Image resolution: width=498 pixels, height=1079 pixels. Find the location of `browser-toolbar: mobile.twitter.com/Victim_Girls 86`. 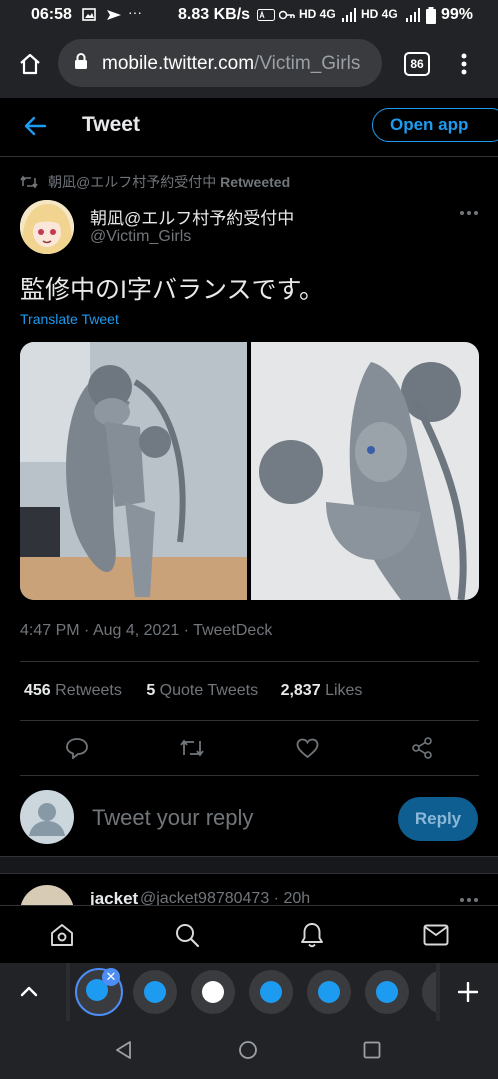

browser-toolbar: mobile.twitter.com/Victim_Girls 86 is located at coordinates (249, 64).